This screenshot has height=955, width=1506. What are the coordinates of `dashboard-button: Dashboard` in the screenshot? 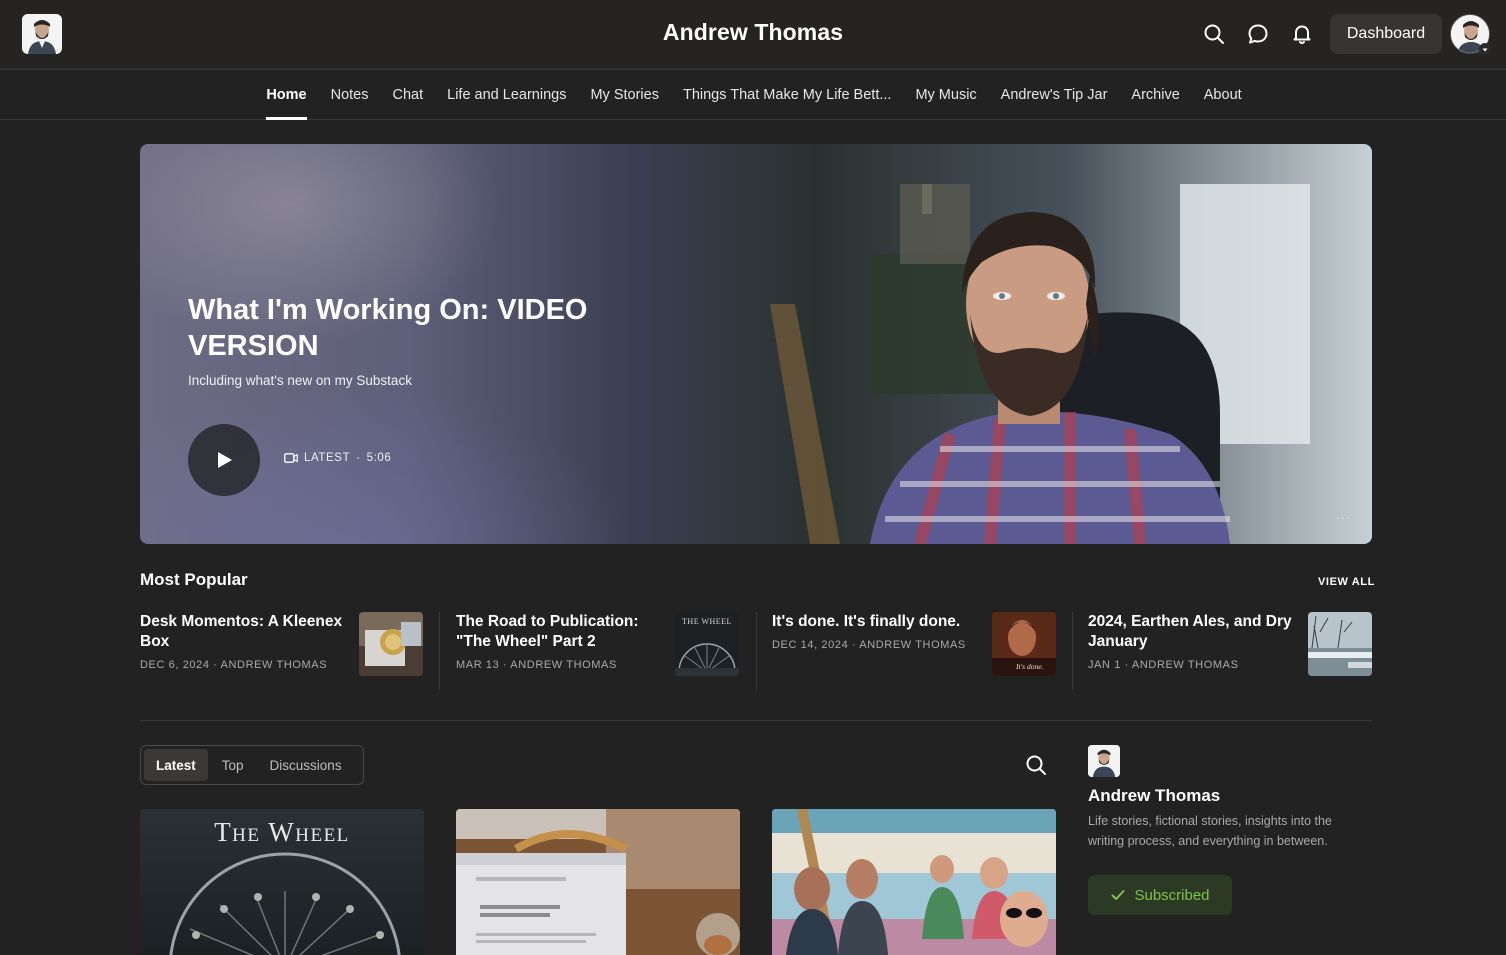 It's located at (1386, 34).